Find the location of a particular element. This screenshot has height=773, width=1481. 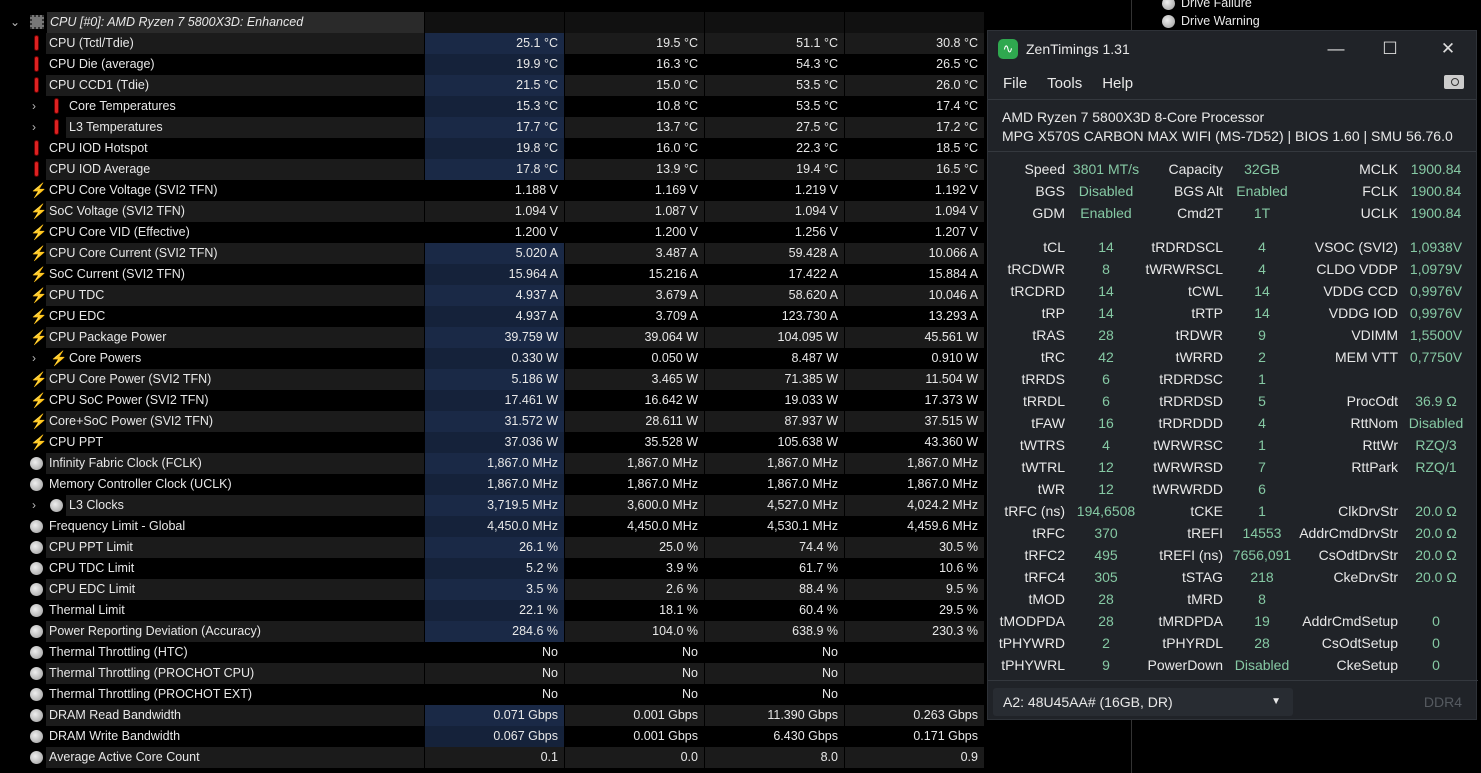

menu-tools: Tools is located at coordinates (1064, 83).